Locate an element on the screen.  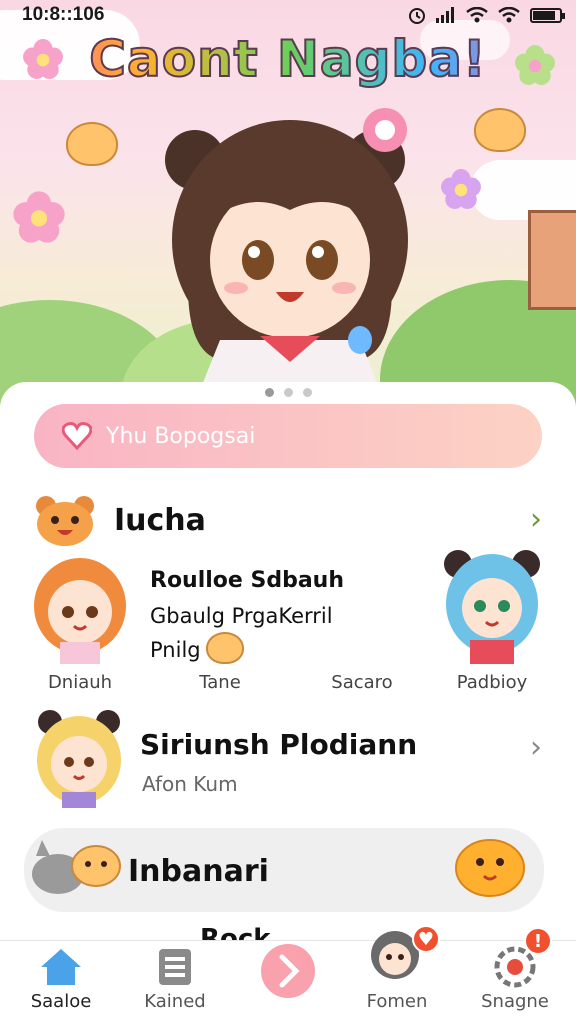
avatar-label: Padbioy is located at coordinates (492, 682).